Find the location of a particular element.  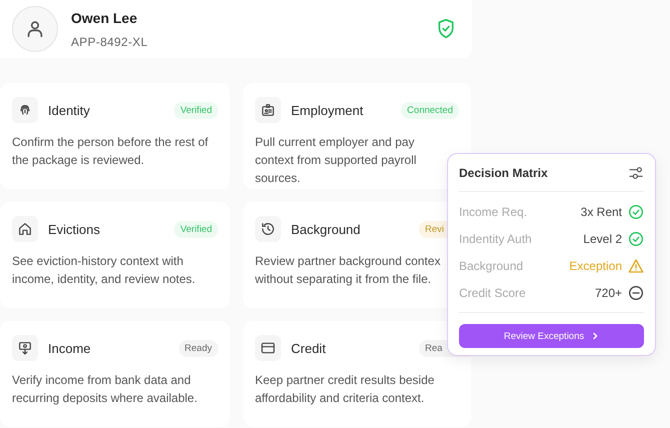

warning-icon is located at coordinates (636, 266).